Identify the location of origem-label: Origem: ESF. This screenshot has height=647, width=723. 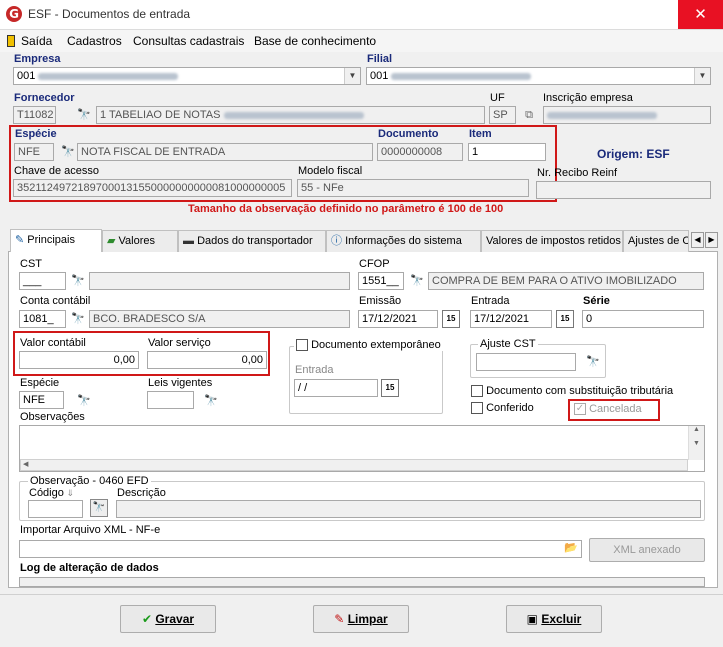
(633, 154).